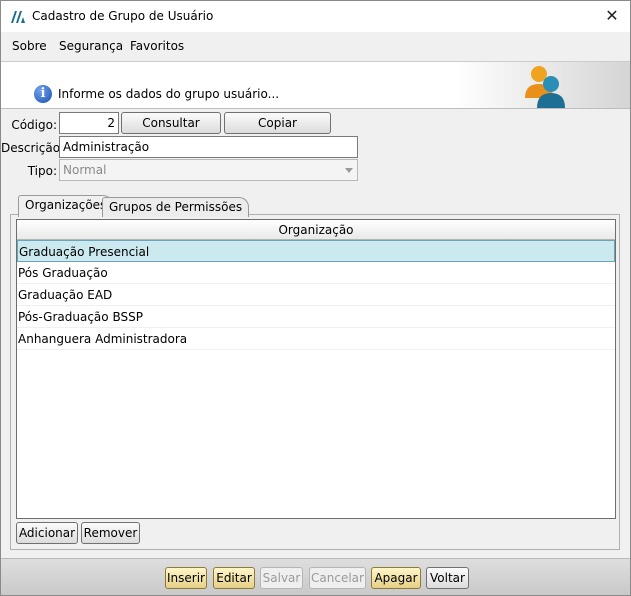 The image size is (631, 596). Describe the element at coordinates (176, 207) in the screenshot. I see `tab-grupos-permissoes: Grupos de Permissões` at that location.